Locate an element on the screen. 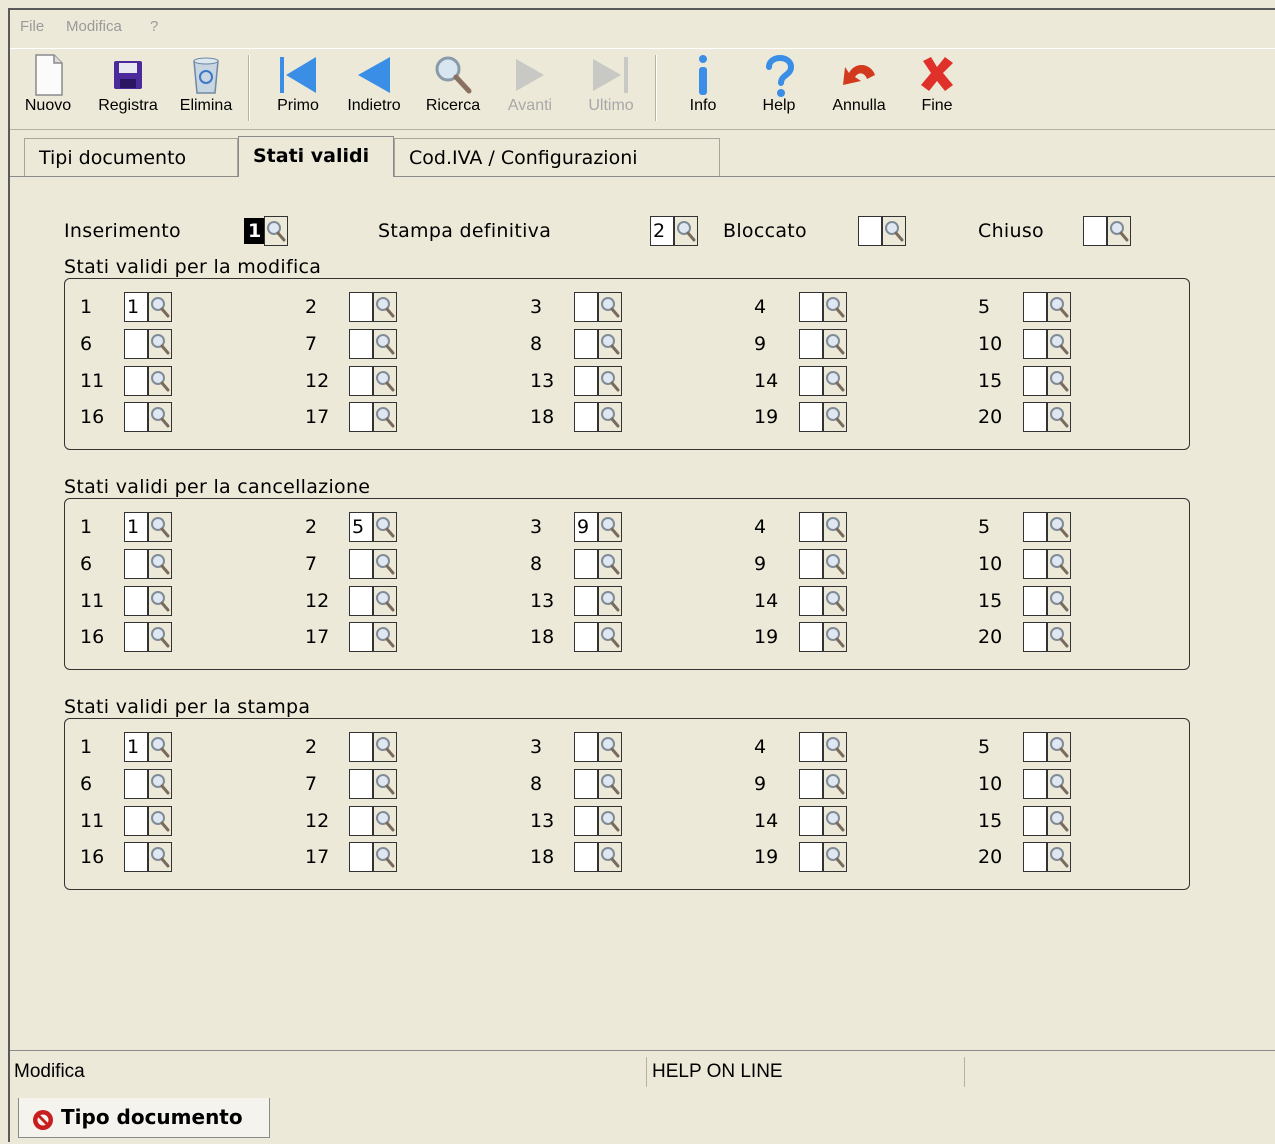 The width and height of the screenshot is (1275, 1144). elimina-button: Elimina is located at coordinates (206, 89).